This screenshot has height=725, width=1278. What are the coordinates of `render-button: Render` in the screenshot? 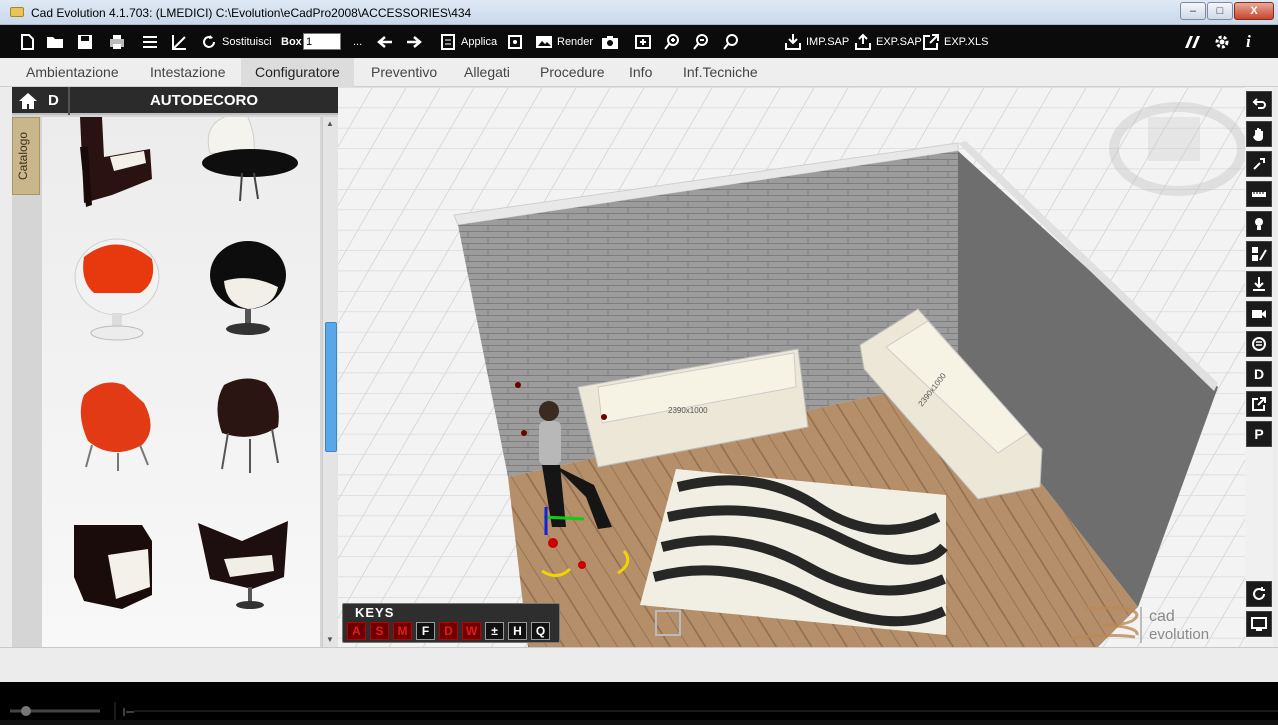 It's located at (564, 42).